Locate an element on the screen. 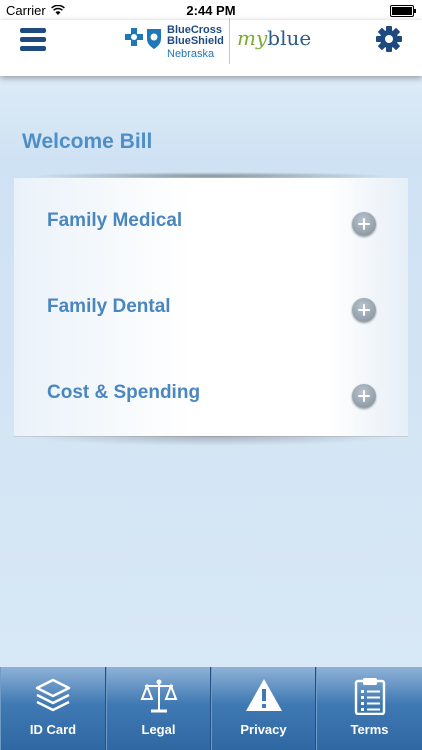  tab-legal: Legal is located at coordinates (158, 708).